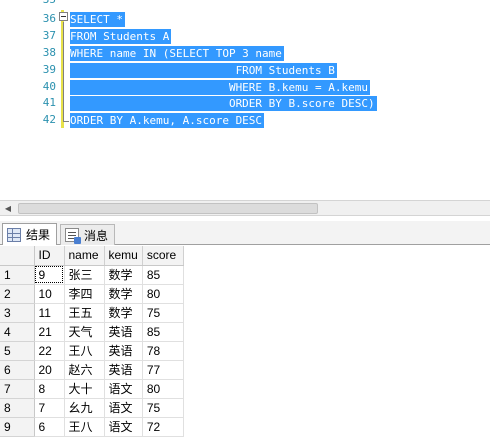 The image size is (490, 446). What do you see at coordinates (49, 256) in the screenshot?
I see `column-header-id: ID` at bounding box center [49, 256].